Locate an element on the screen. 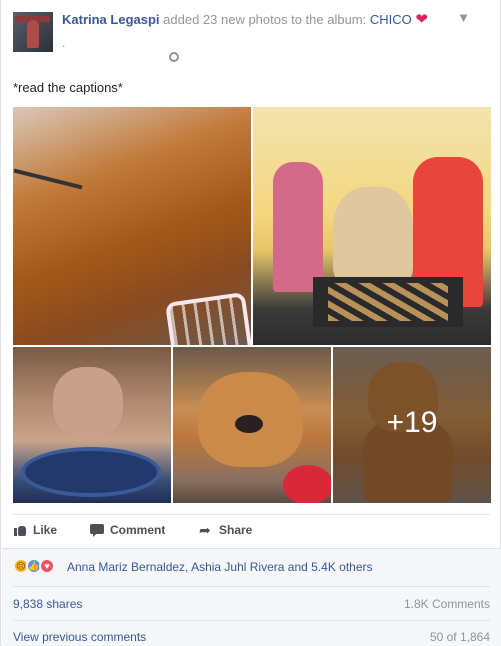 This screenshot has height=646, width=501. like-button: Like is located at coordinates (35, 530).